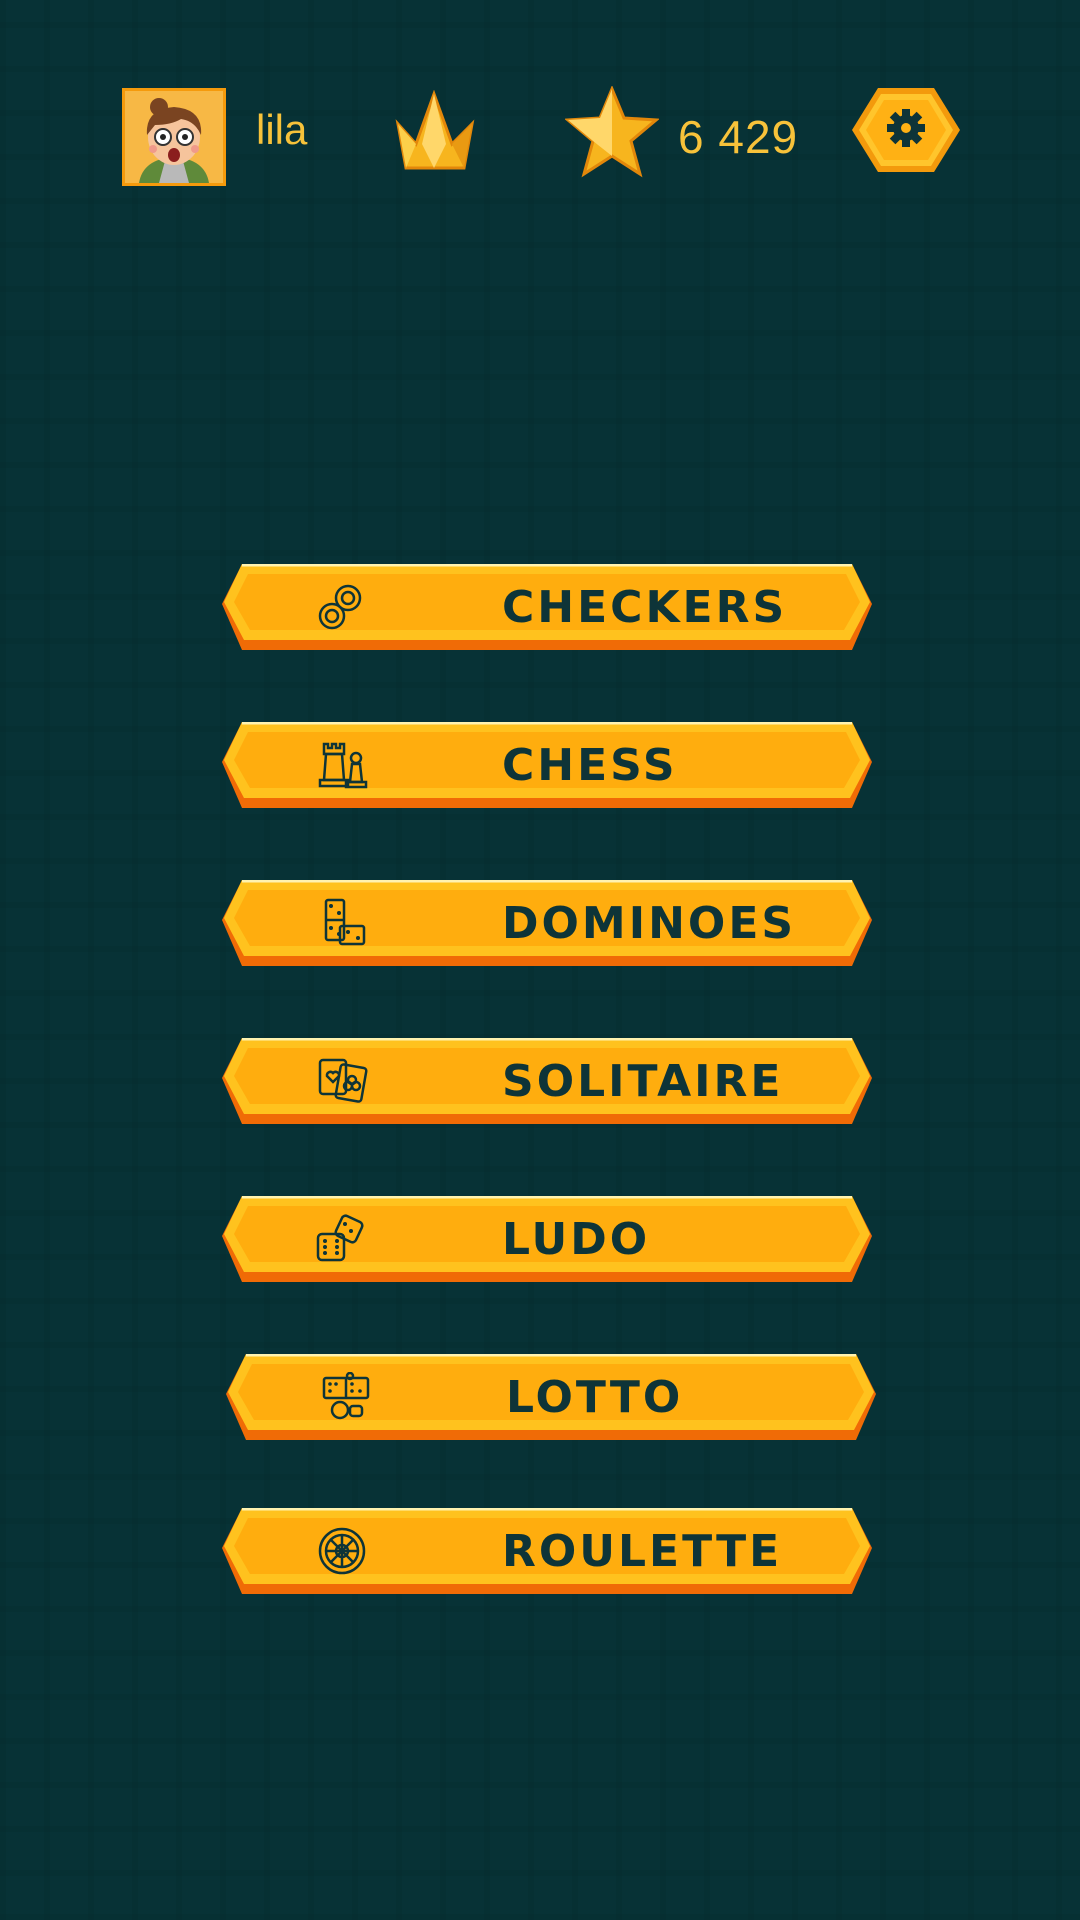 Image resolution: width=1080 pixels, height=1920 pixels. Describe the element at coordinates (345, 922) in the screenshot. I see `dominoes-icon` at that location.